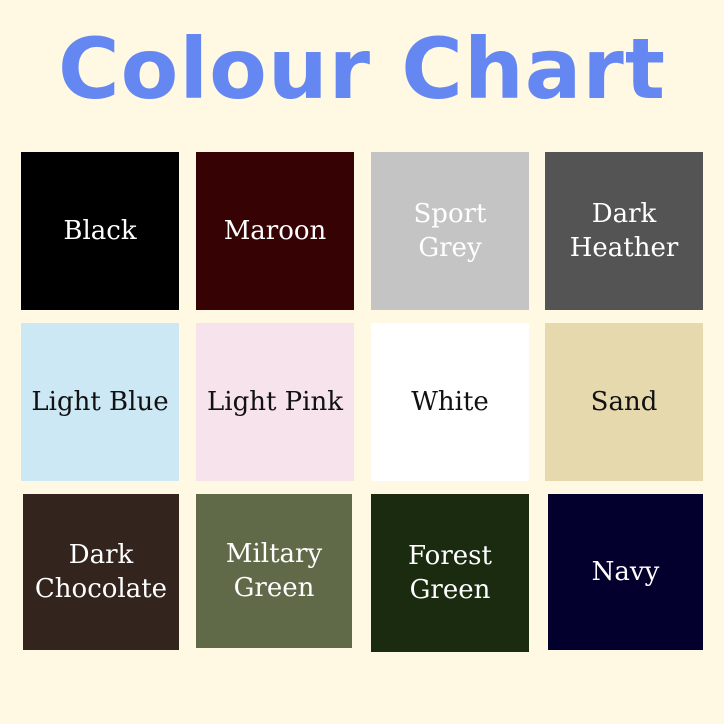 The height and width of the screenshot is (724, 724). I want to click on swatch-label: Maroon, so click(275, 231).